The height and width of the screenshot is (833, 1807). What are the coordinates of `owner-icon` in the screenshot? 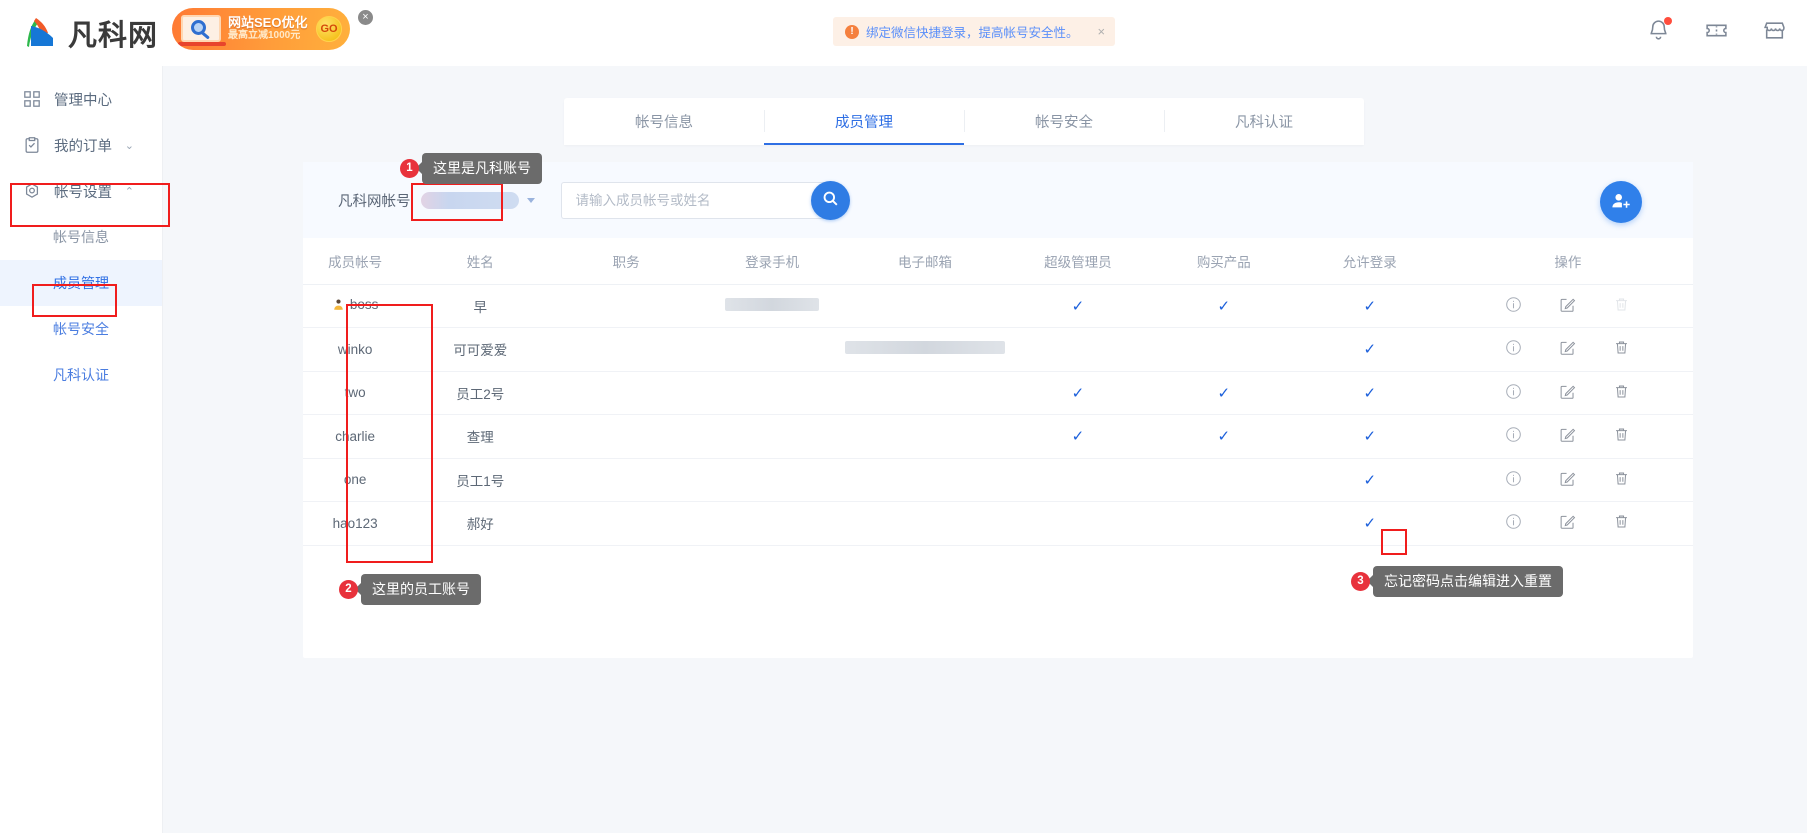 It's located at (338, 306).